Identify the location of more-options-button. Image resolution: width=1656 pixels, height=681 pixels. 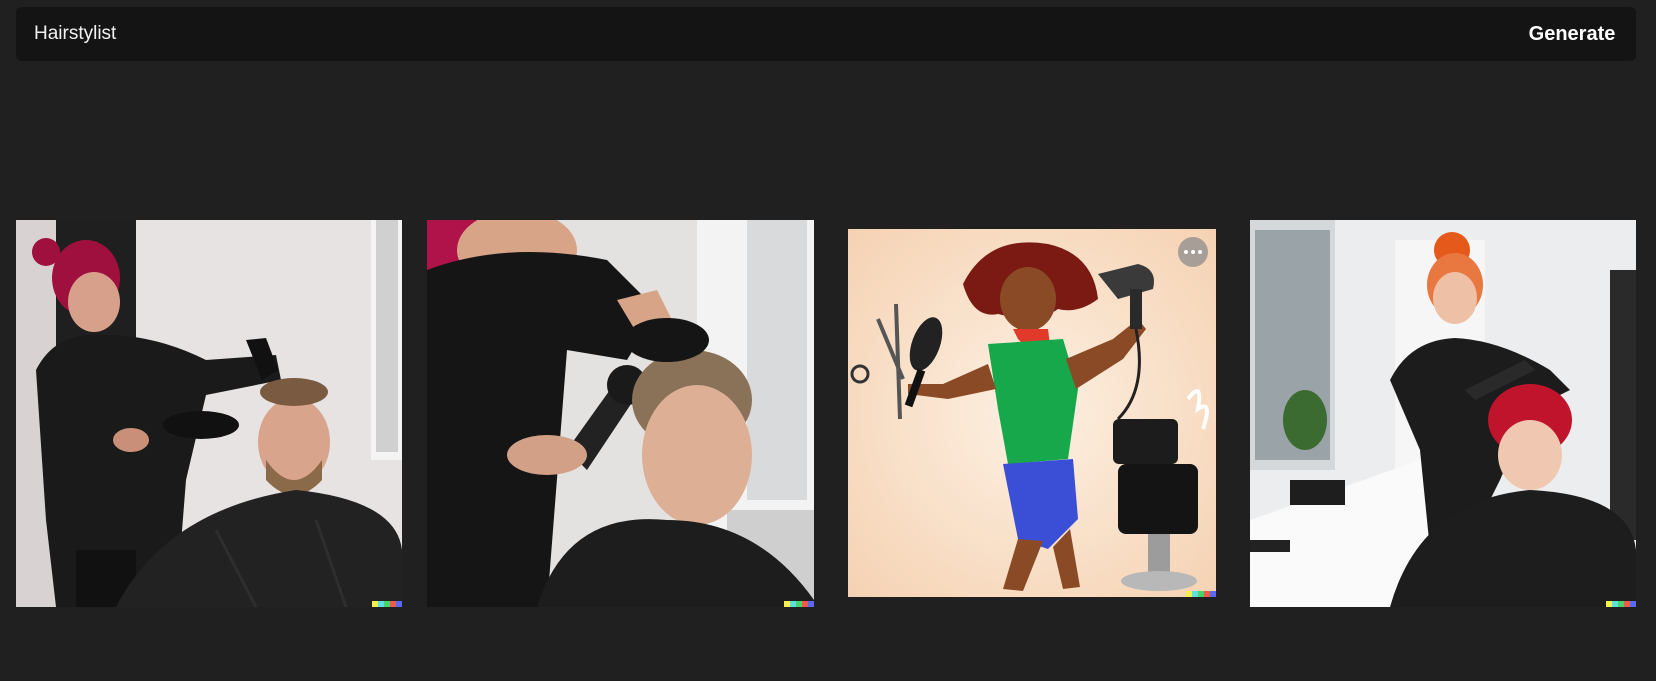
(1193, 252).